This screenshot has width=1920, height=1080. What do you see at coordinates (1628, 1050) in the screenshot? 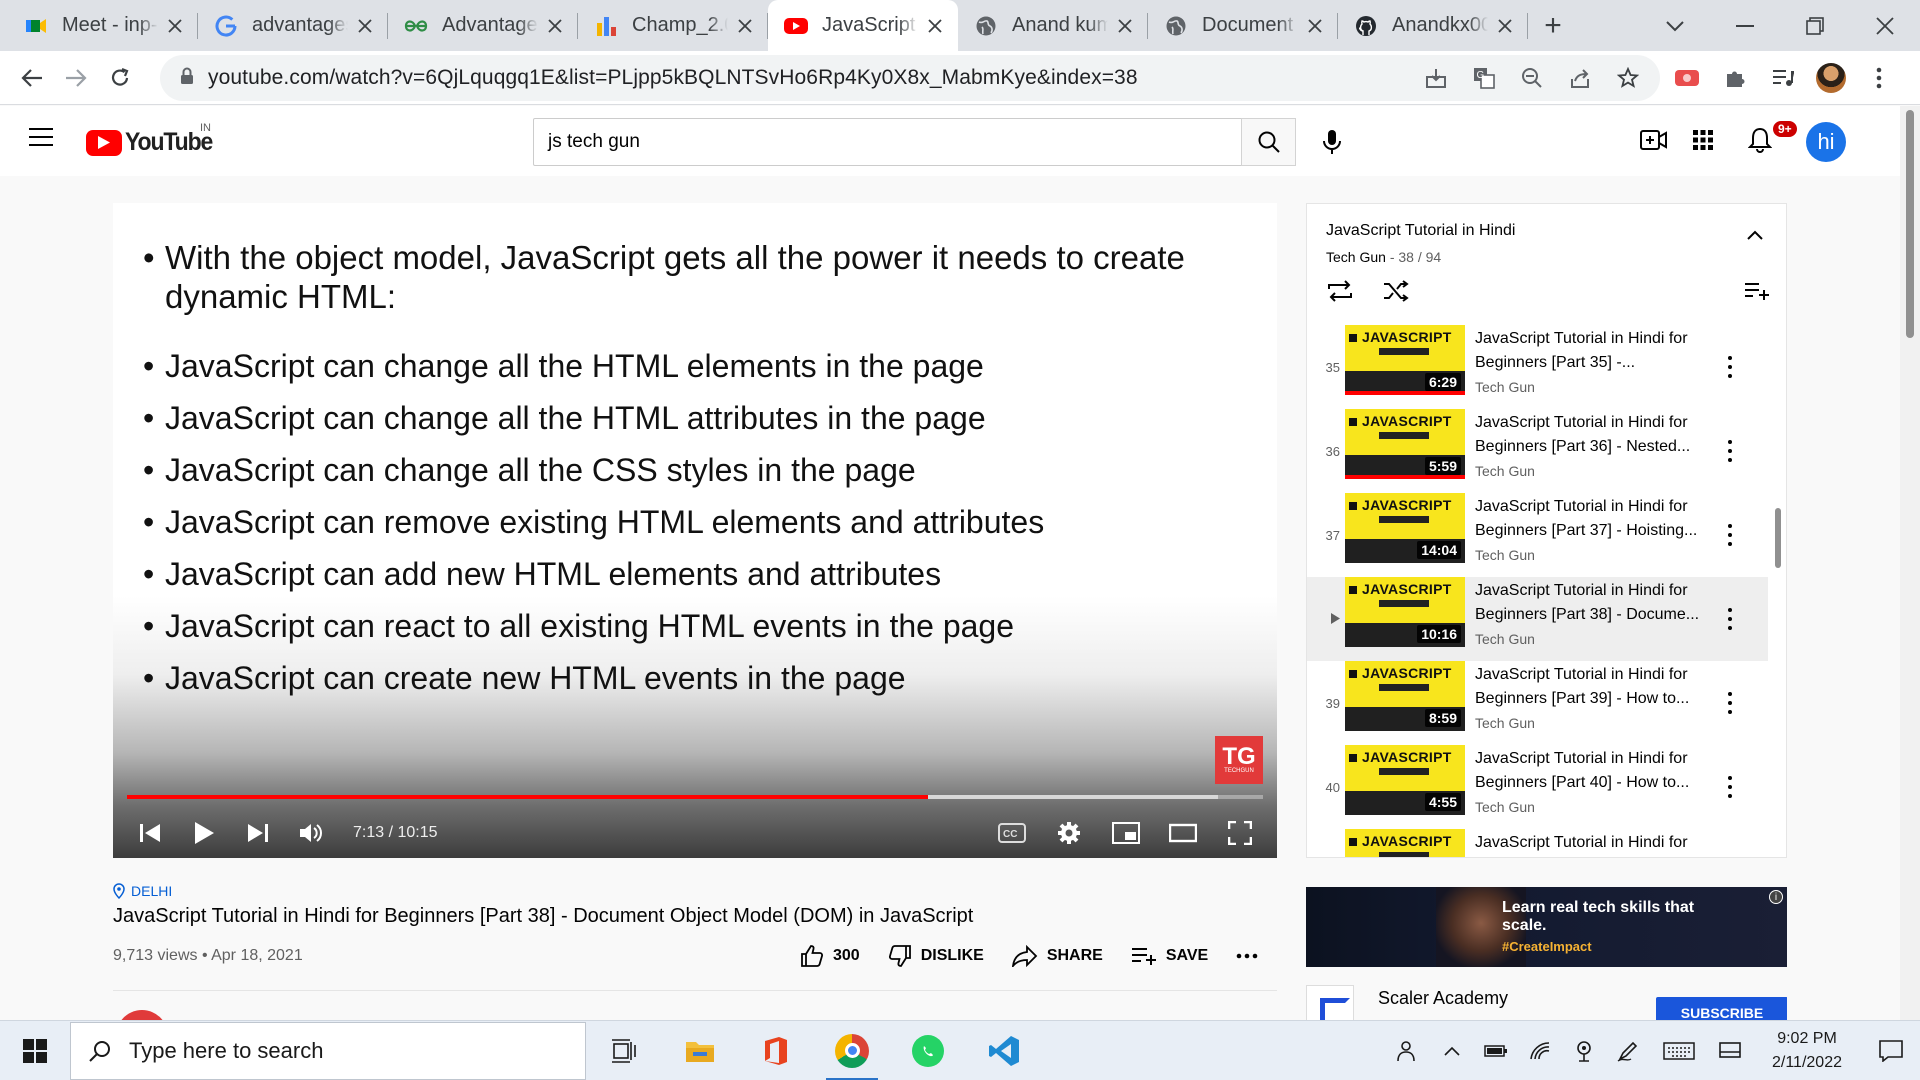
I see `pen-workspace-icon` at bounding box center [1628, 1050].